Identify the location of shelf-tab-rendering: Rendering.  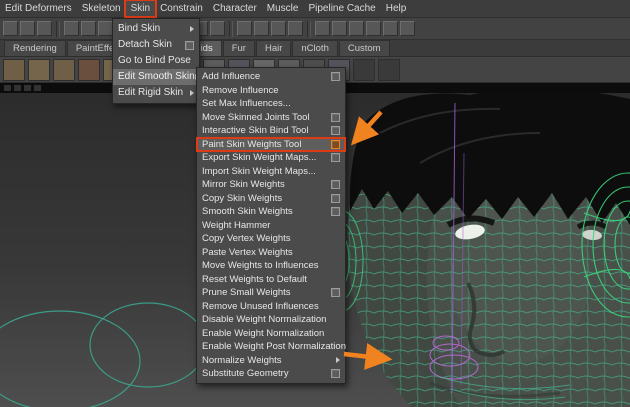
(35, 48).